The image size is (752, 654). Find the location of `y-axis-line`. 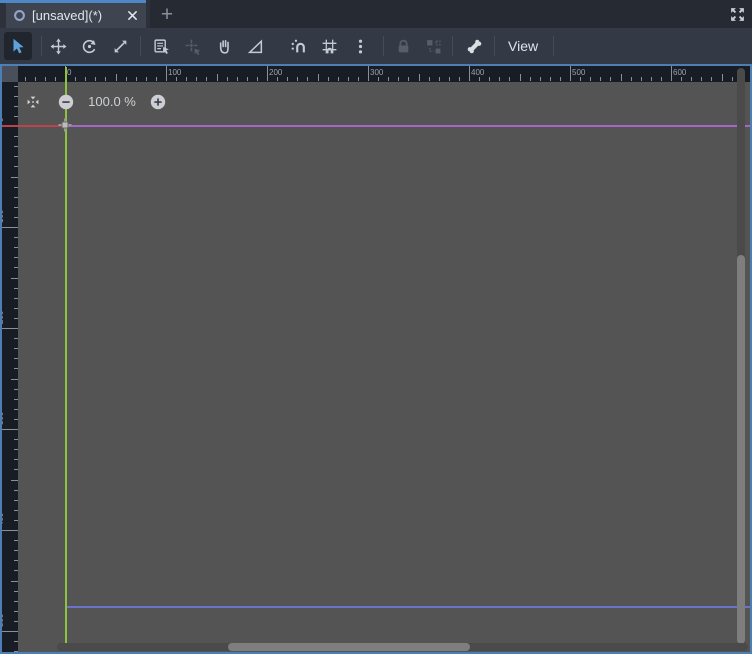

y-axis-line is located at coordinates (66, 359).